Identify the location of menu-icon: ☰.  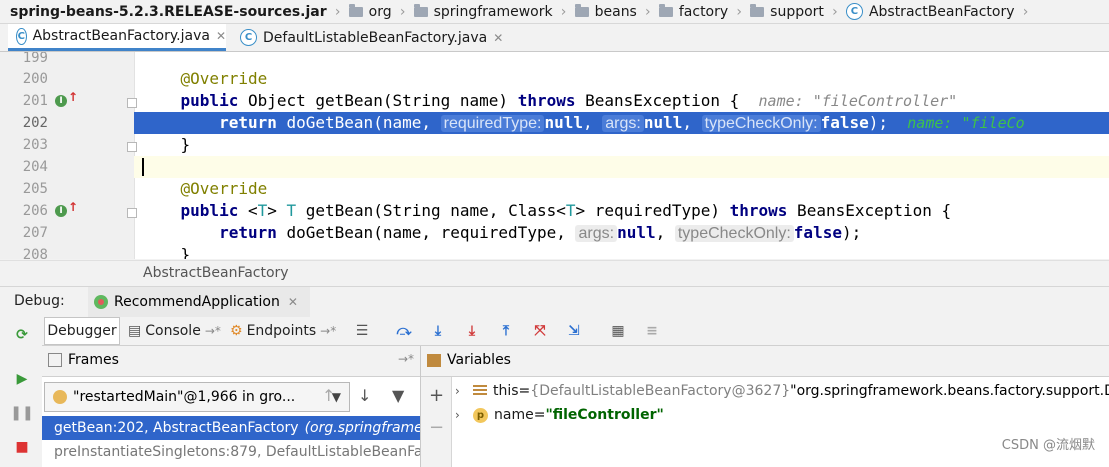
(362, 331).